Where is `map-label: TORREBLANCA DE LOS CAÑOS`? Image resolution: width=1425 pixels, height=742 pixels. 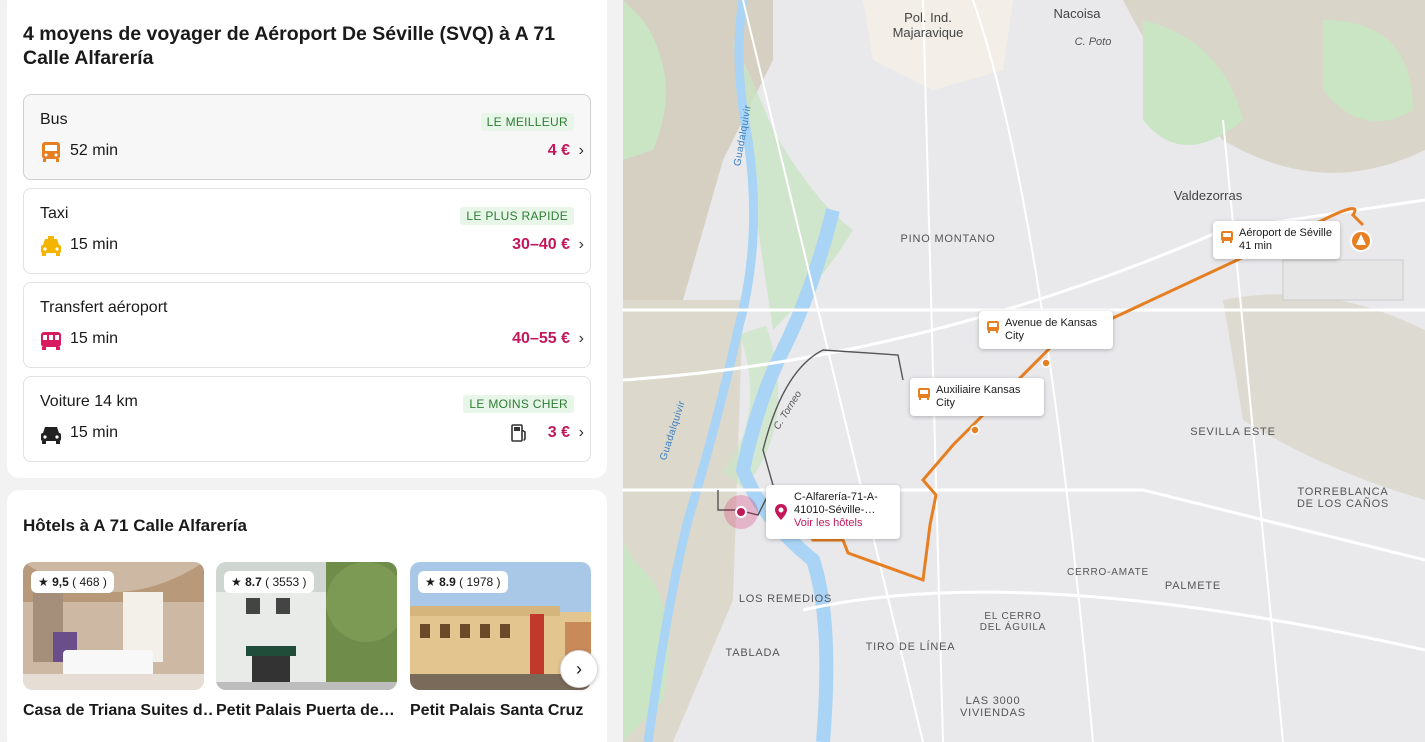 map-label: TORREBLANCA DE LOS CAÑOS is located at coordinates (1343, 498).